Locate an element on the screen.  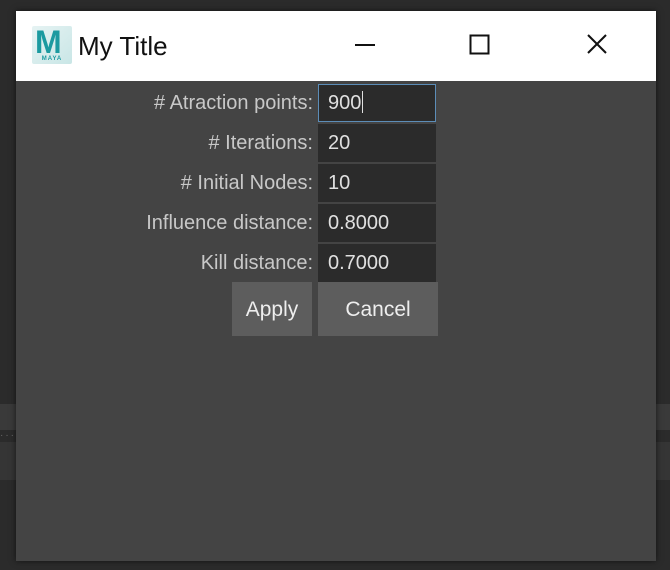
cancel-button: Cancel is located at coordinates (378, 309).